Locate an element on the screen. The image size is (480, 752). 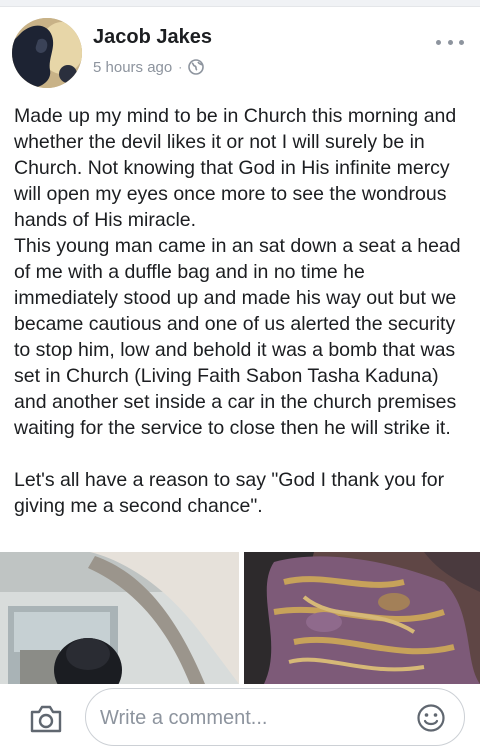
more-icon is located at coordinates (450, 42).